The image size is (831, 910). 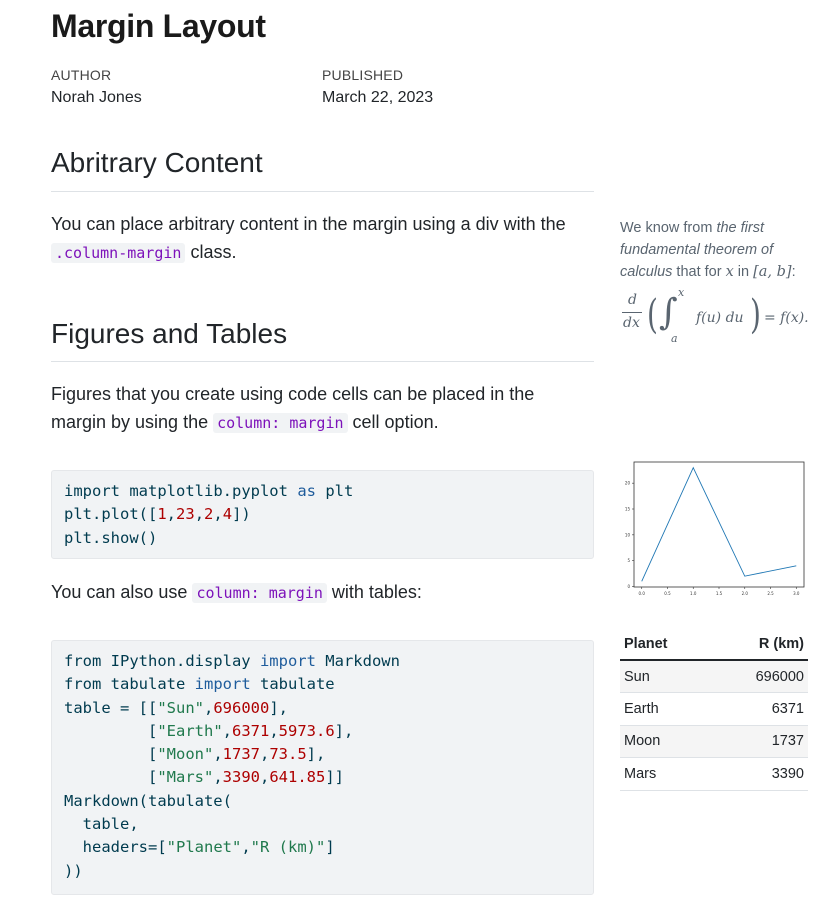 I want to click on code-token: table = [[, so click(x=111, y=707).